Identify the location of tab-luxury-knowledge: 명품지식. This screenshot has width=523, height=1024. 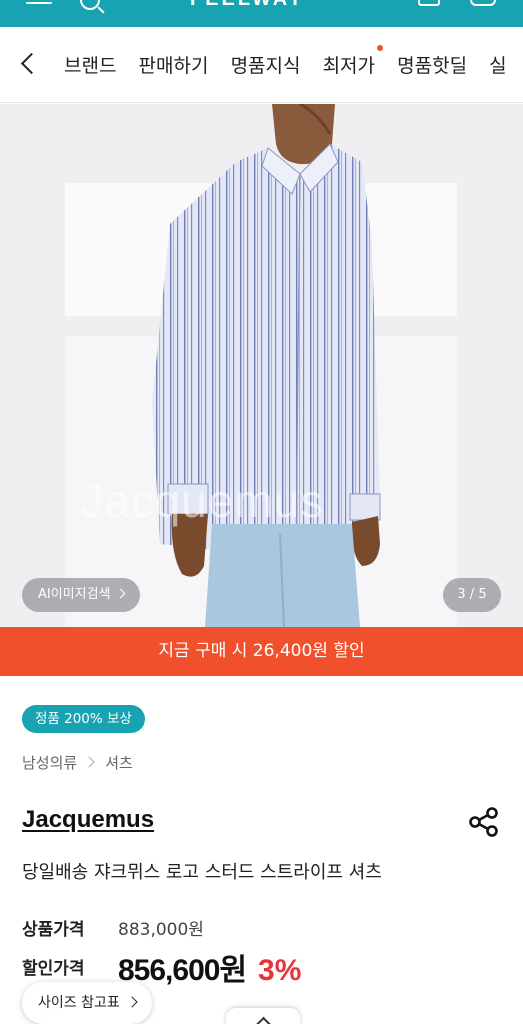
(266, 64).